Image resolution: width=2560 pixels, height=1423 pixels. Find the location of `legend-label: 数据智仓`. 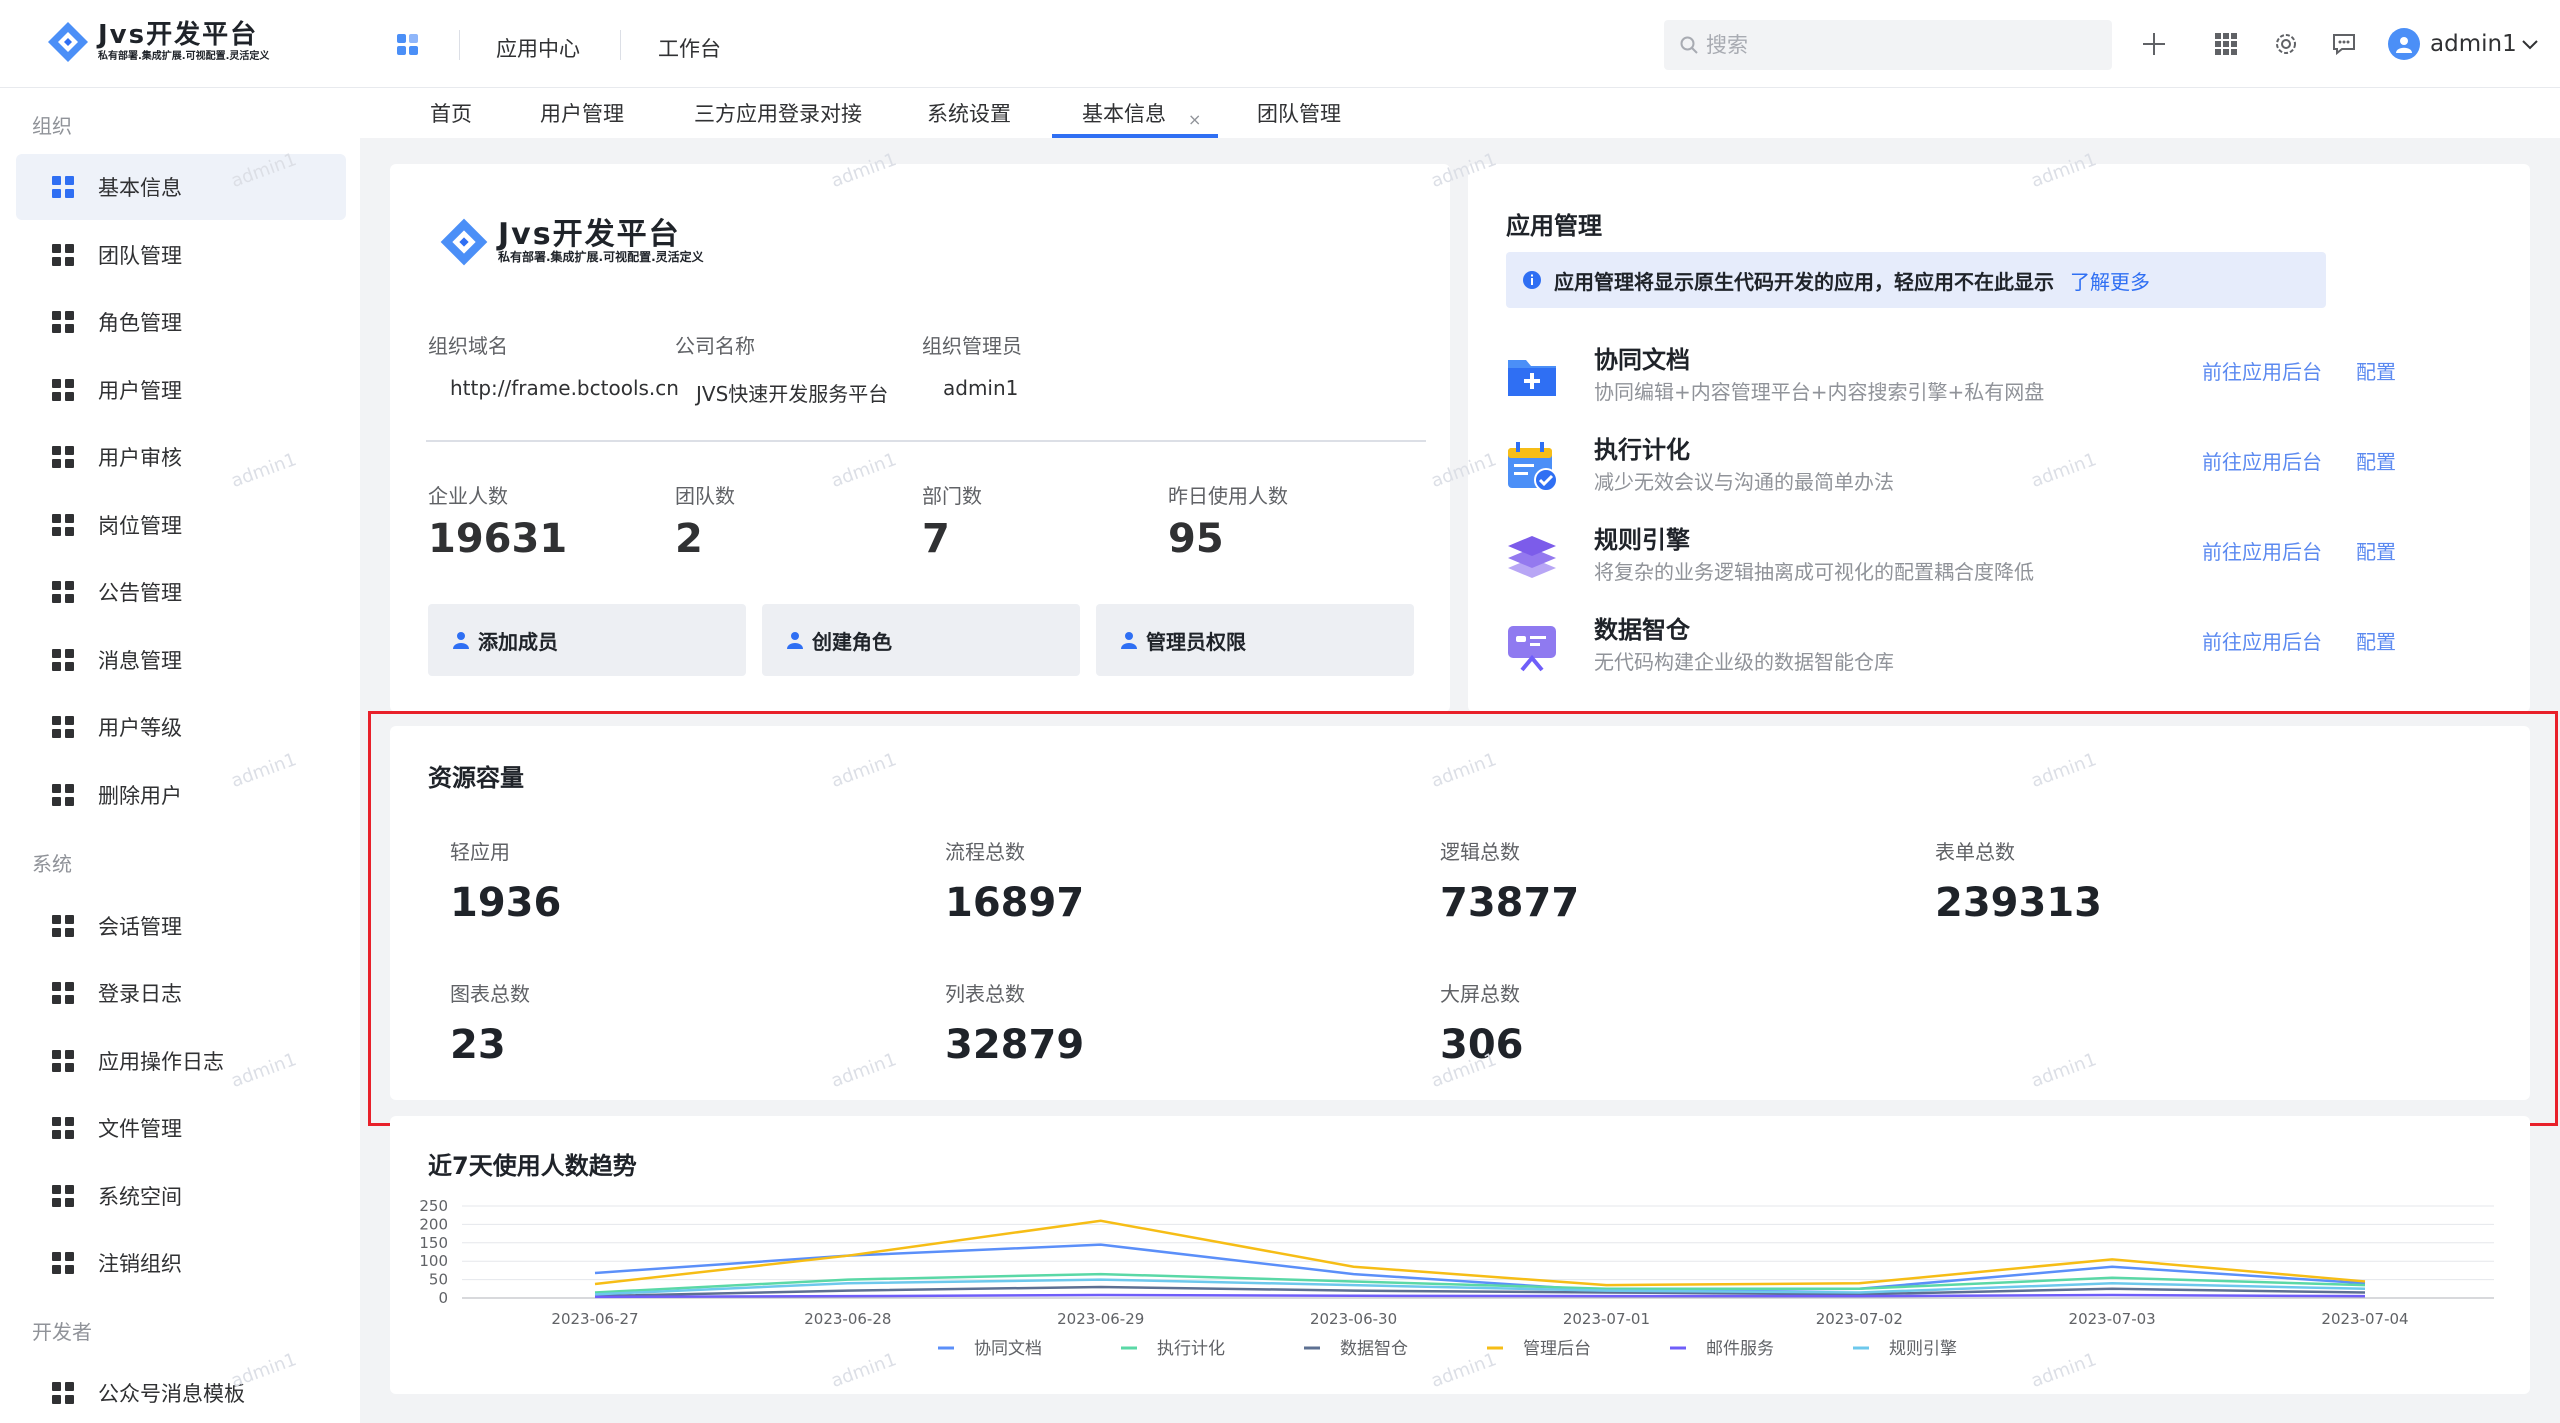

legend-label: 数据智仓 is located at coordinates (1374, 1349).